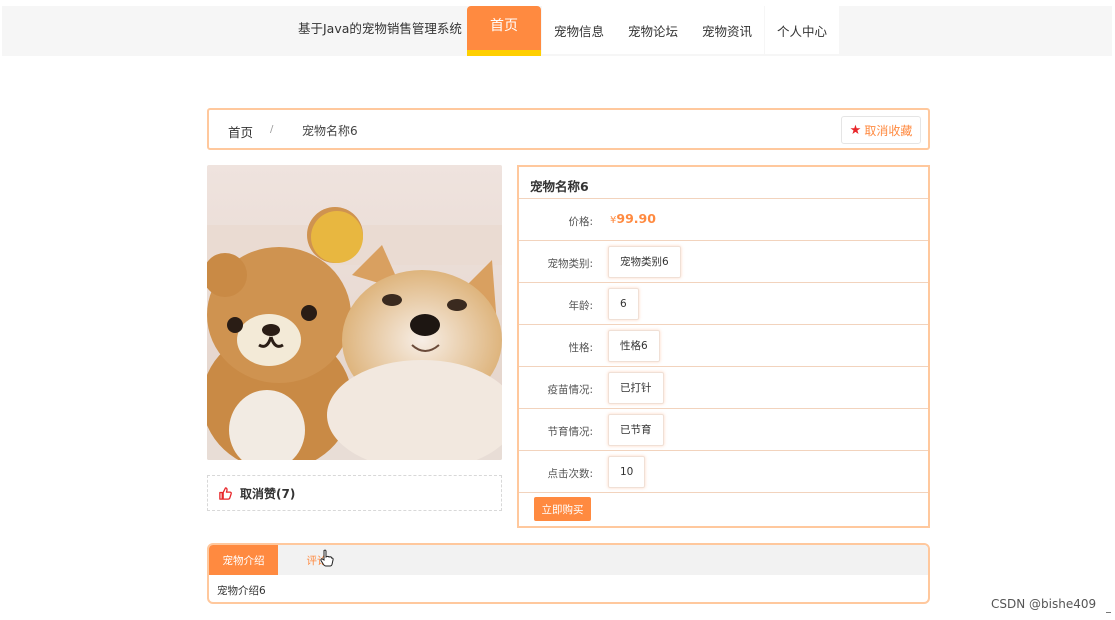  What do you see at coordinates (623, 304) in the screenshot?
I see `age-value: 6` at bounding box center [623, 304].